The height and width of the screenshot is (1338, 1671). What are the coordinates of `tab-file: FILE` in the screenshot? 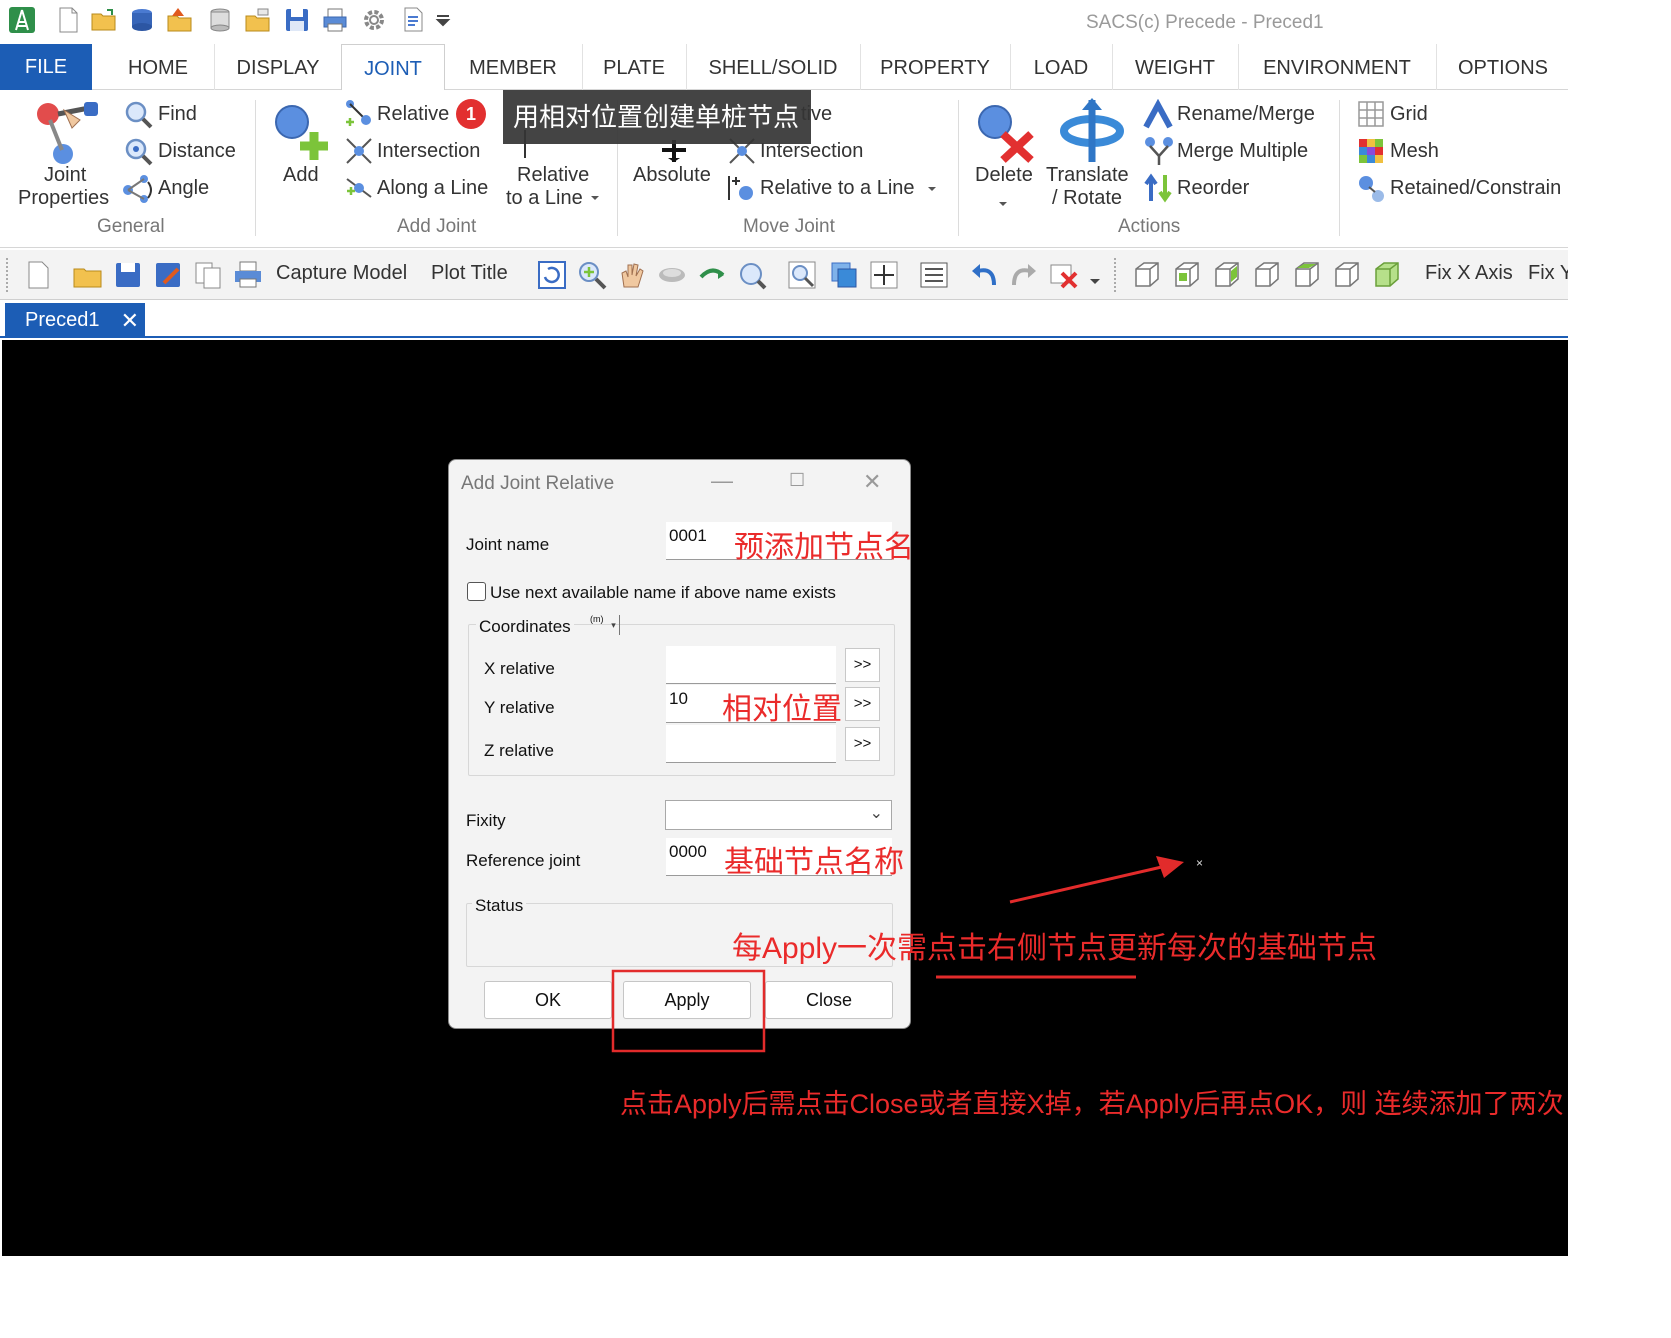 It's located at (46, 67).